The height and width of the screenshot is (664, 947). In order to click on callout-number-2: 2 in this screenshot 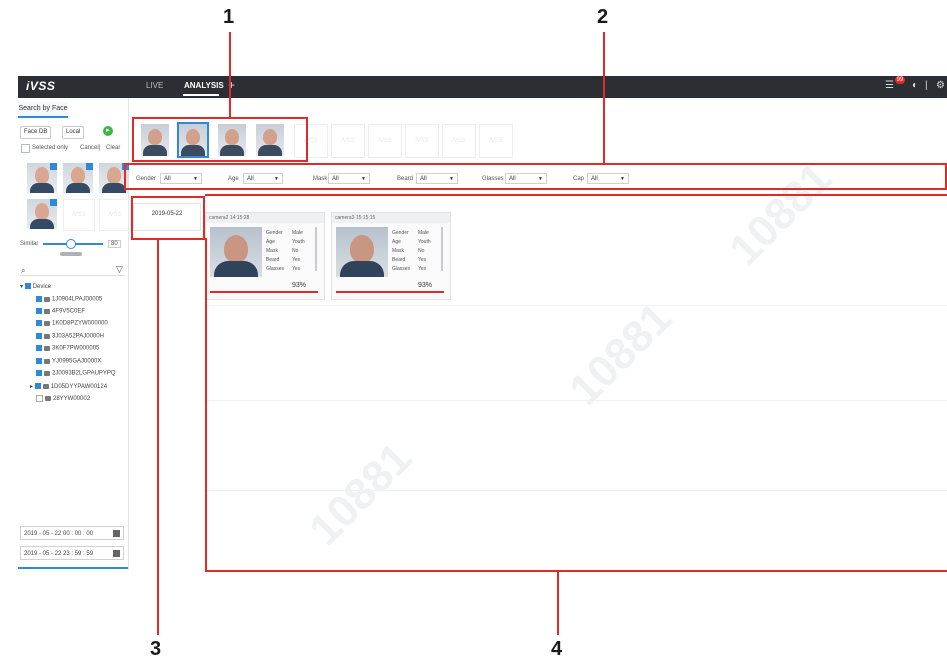, I will do `click(603, 17)`.